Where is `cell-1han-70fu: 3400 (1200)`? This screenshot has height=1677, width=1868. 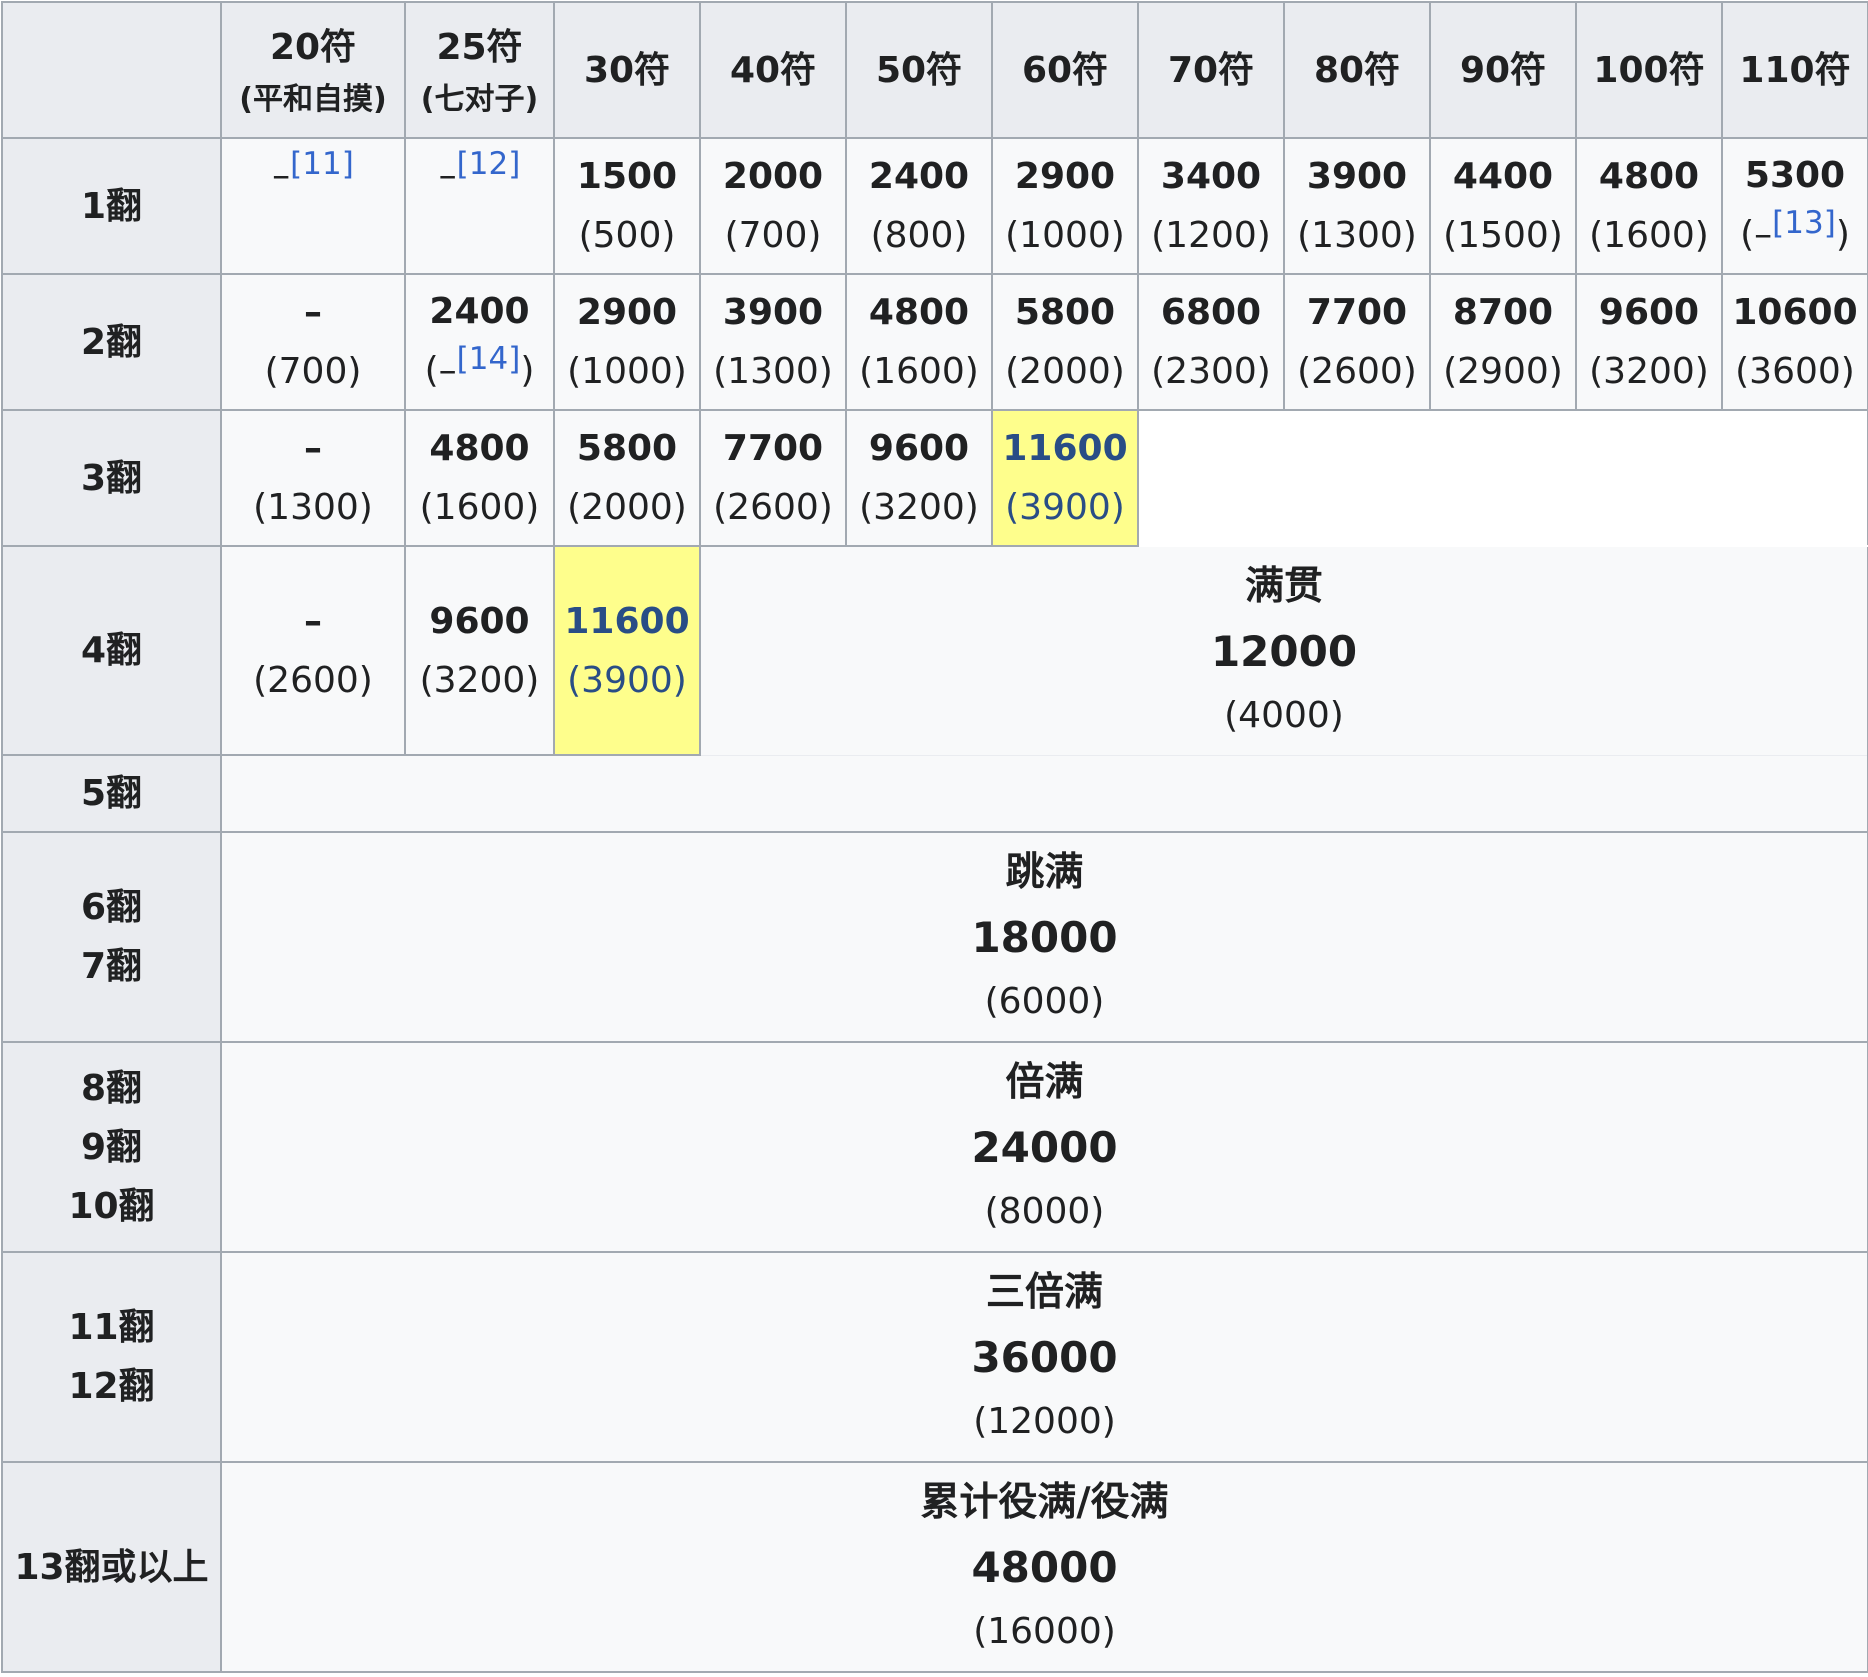
cell-1han-70fu: 3400 (1200) is located at coordinates (1211, 206).